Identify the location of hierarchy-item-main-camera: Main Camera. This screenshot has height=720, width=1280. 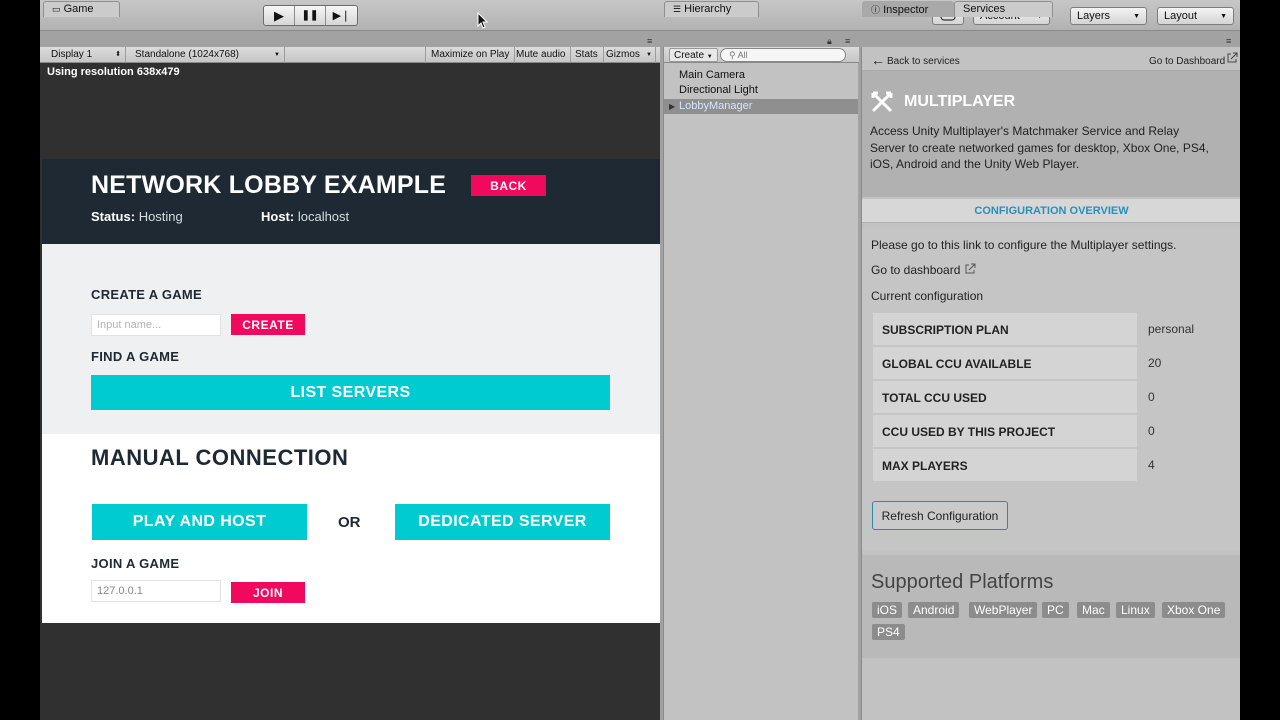
(761, 75).